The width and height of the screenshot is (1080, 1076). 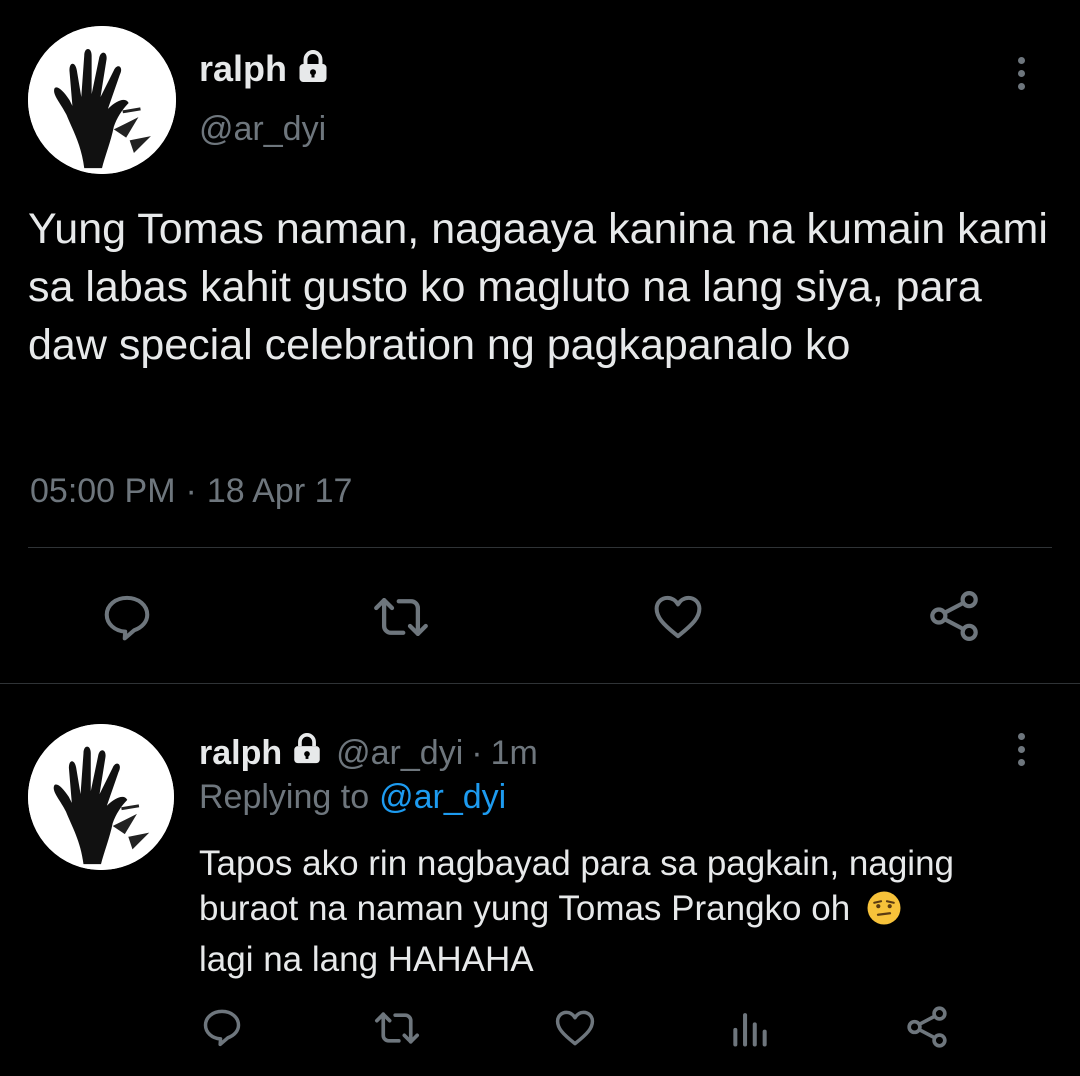 What do you see at coordinates (514, 753) in the screenshot?
I see `tweet-age: 1m` at bounding box center [514, 753].